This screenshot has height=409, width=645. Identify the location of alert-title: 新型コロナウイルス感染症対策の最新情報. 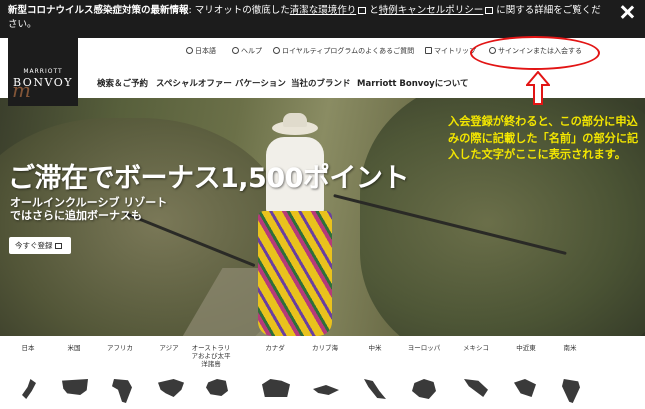
(98, 10).